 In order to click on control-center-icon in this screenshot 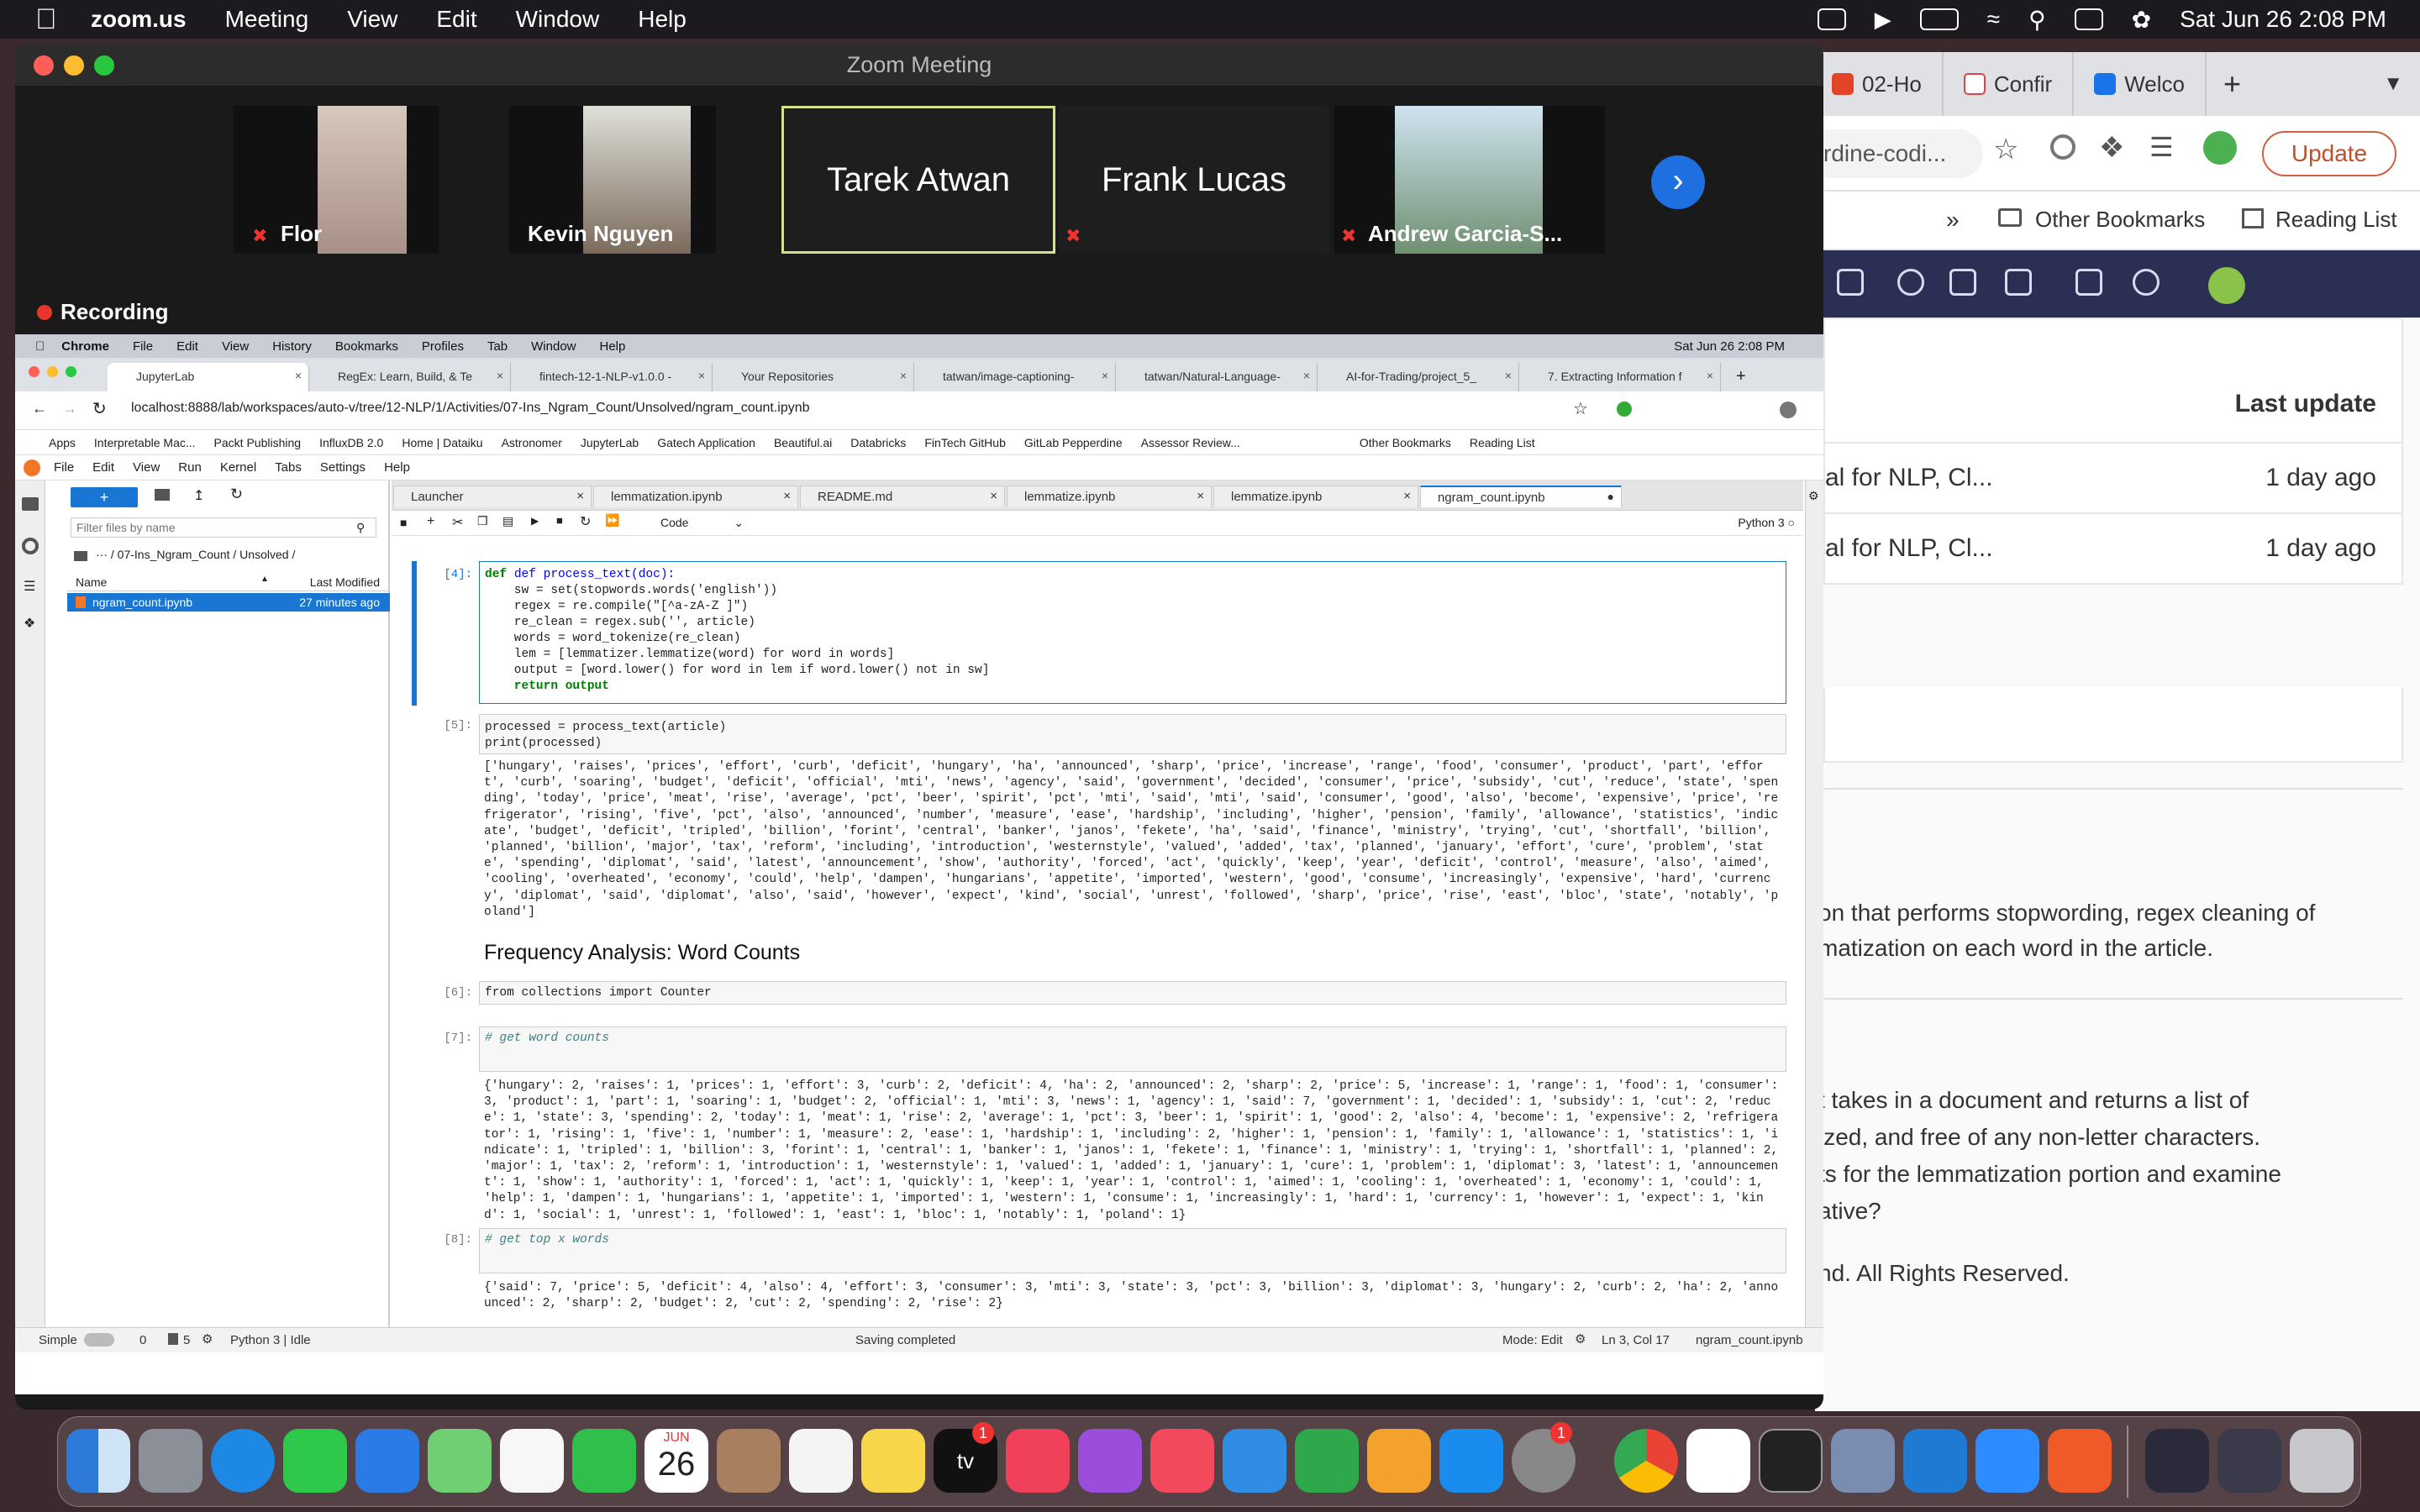, I will do `click(2088, 19)`.